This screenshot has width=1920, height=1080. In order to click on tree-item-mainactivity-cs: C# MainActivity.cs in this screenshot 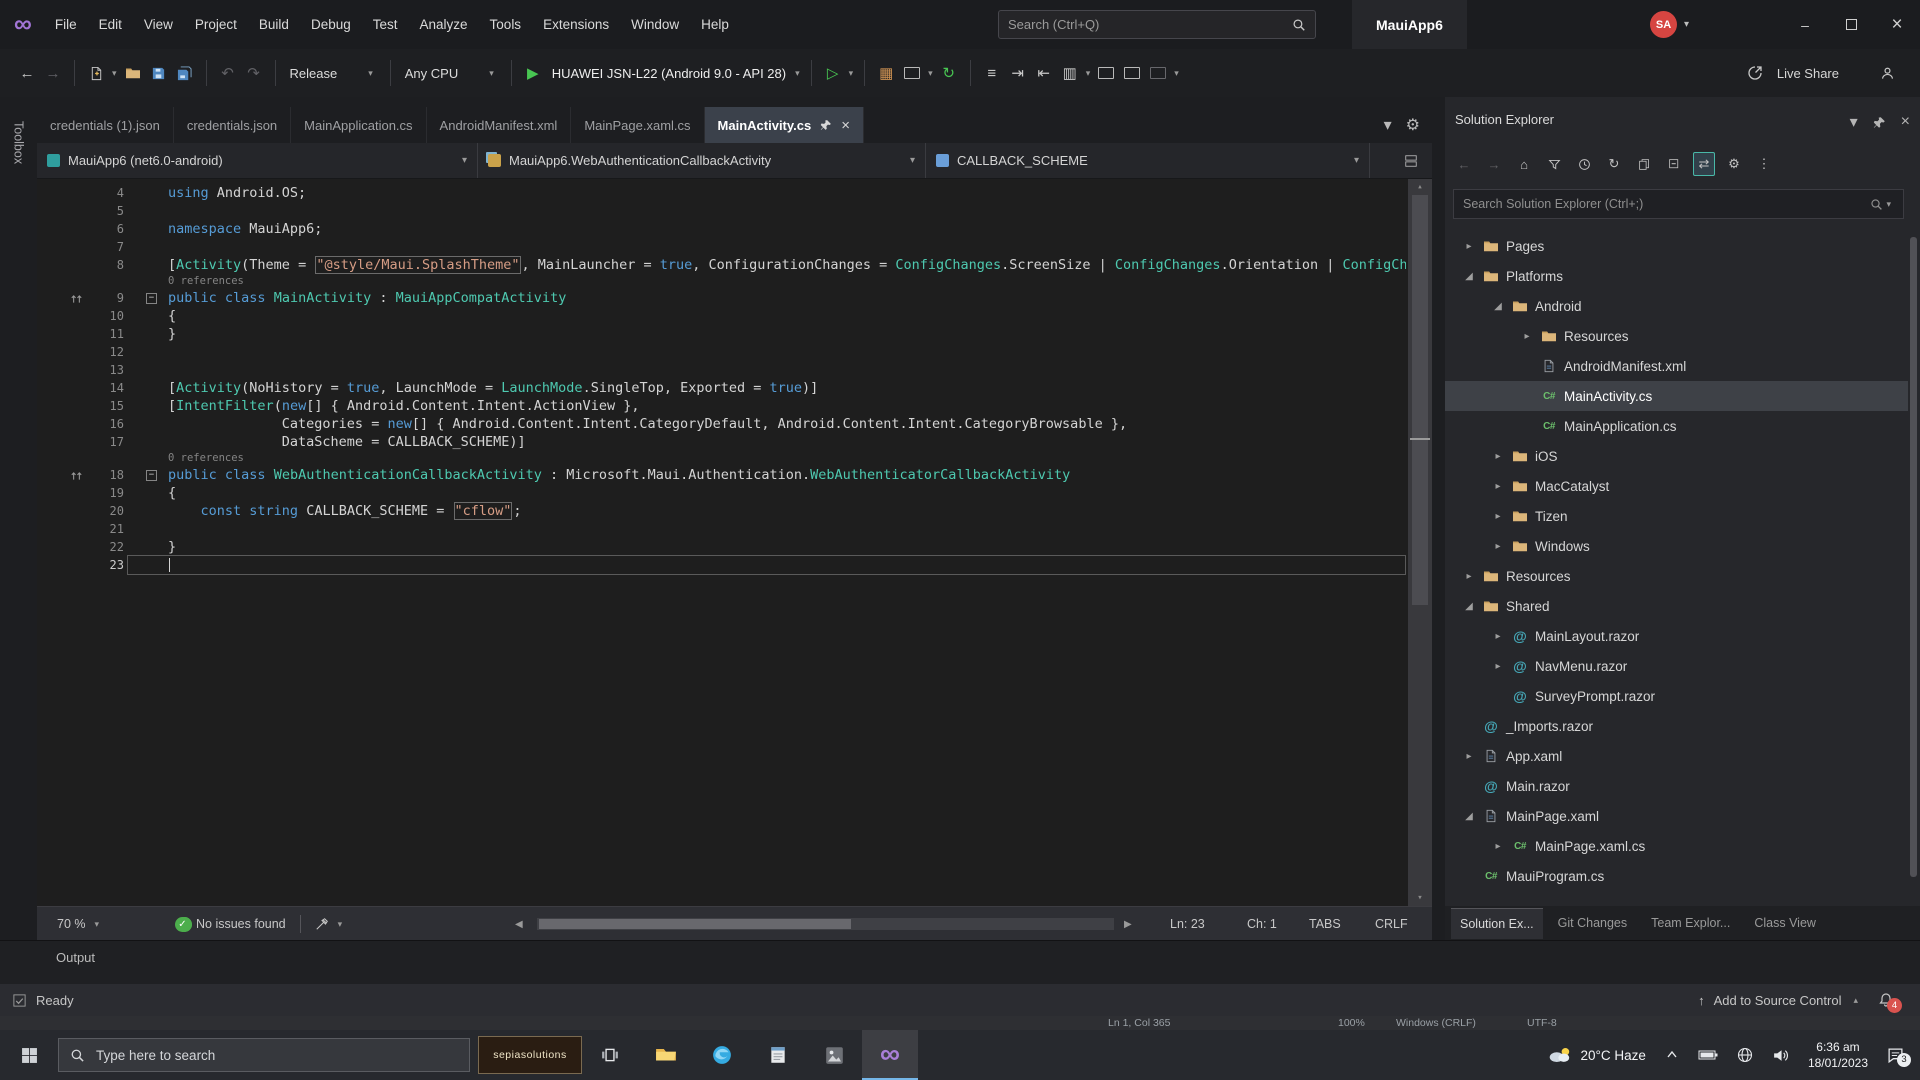, I will do `click(1676, 396)`.